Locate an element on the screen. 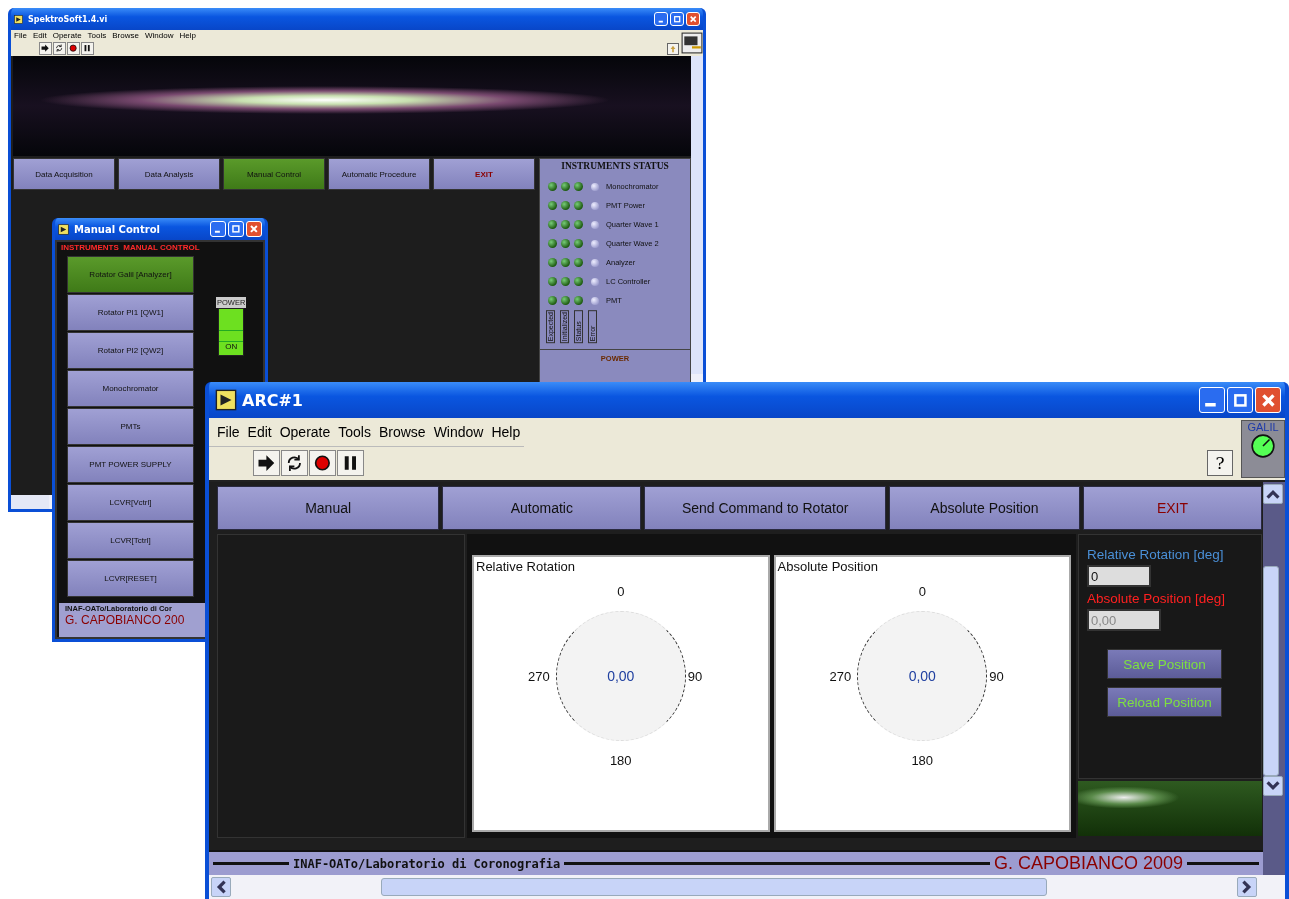 The image size is (1289, 899). instrument-button: Monochromator is located at coordinates (130, 388).